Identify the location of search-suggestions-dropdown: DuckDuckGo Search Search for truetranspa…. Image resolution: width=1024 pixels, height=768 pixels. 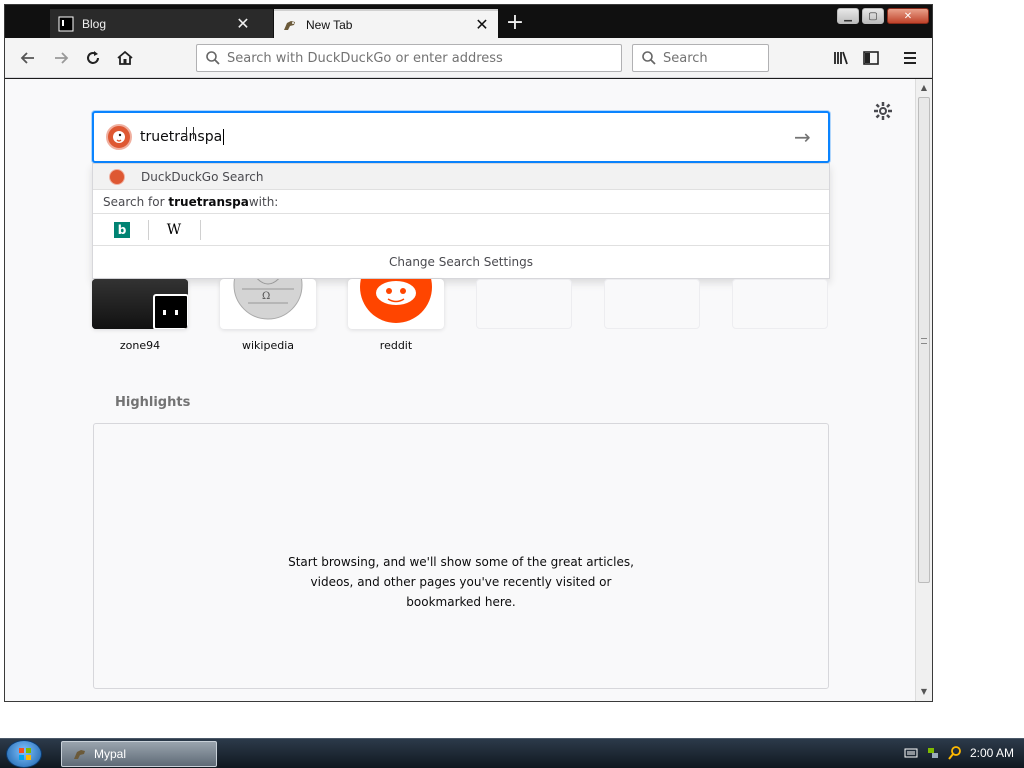
(461, 221).